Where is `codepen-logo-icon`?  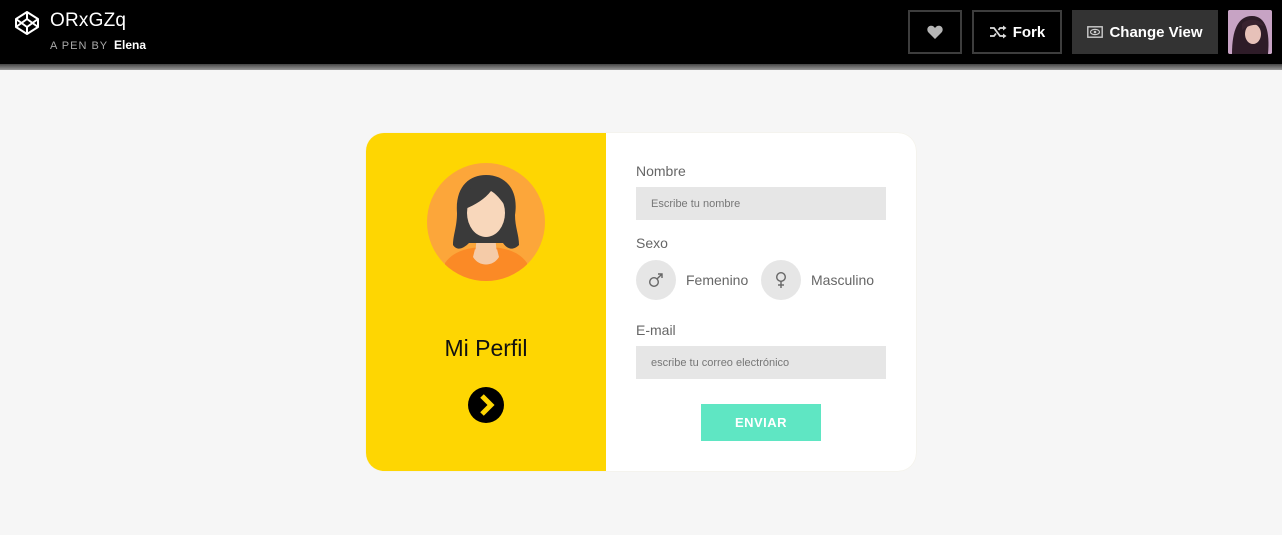
codepen-logo-icon is located at coordinates (27, 23).